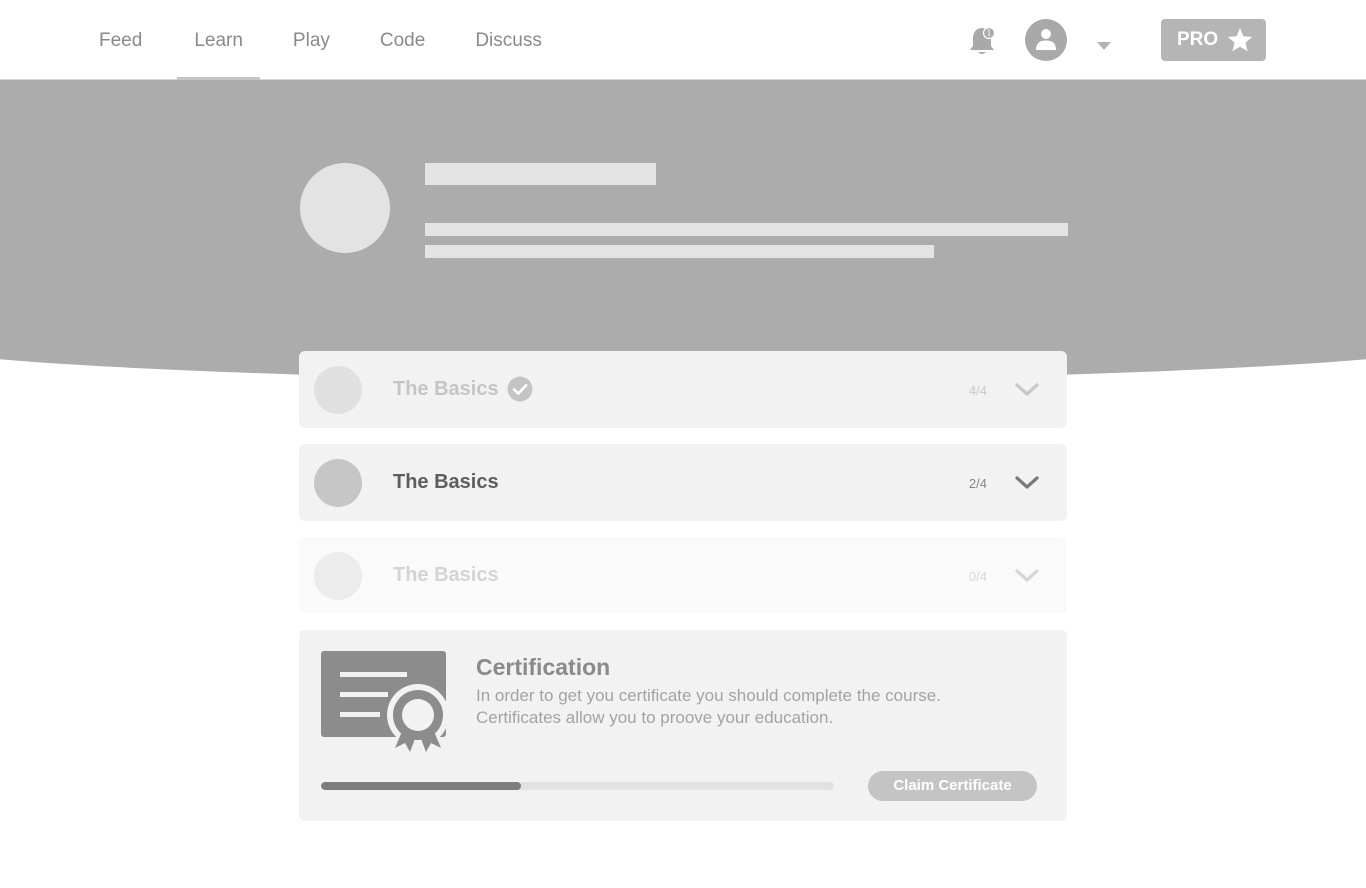 This screenshot has height=888, width=1366. I want to click on nav-item-learn: Learn, so click(218, 40).